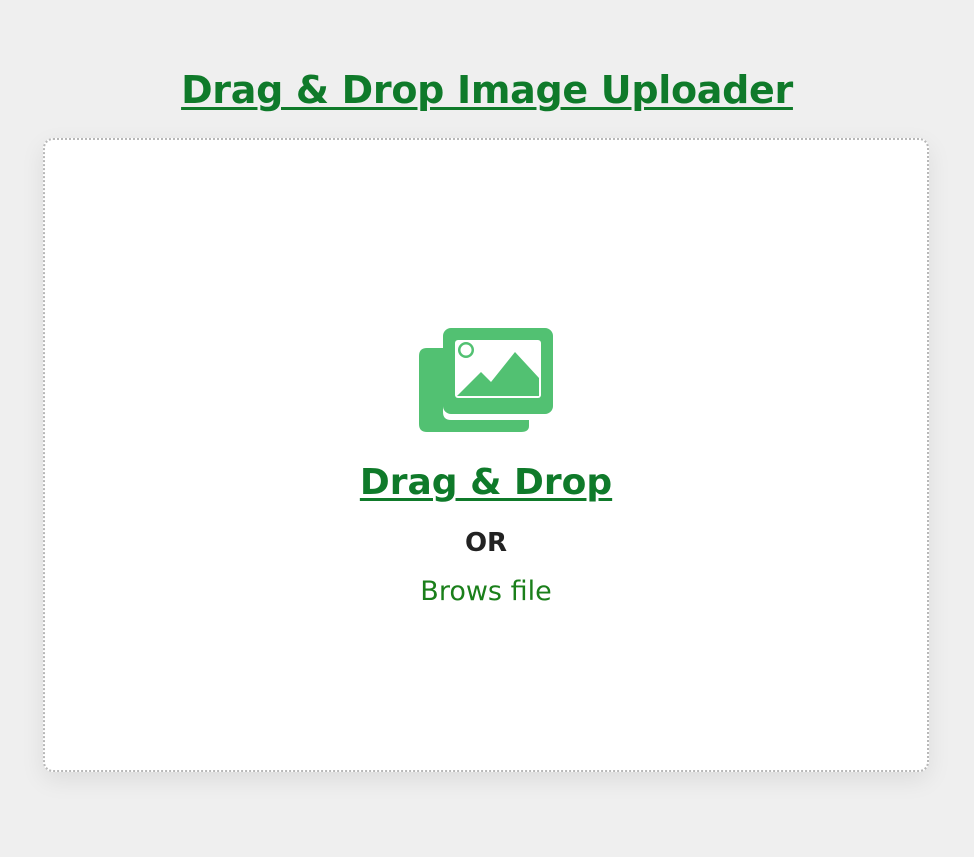  I want to click on drop-heading: Drag & Drop, so click(486, 482).